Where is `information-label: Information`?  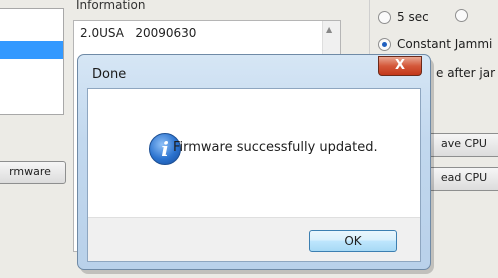 information-label: Information is located at coordinates (111, 6).